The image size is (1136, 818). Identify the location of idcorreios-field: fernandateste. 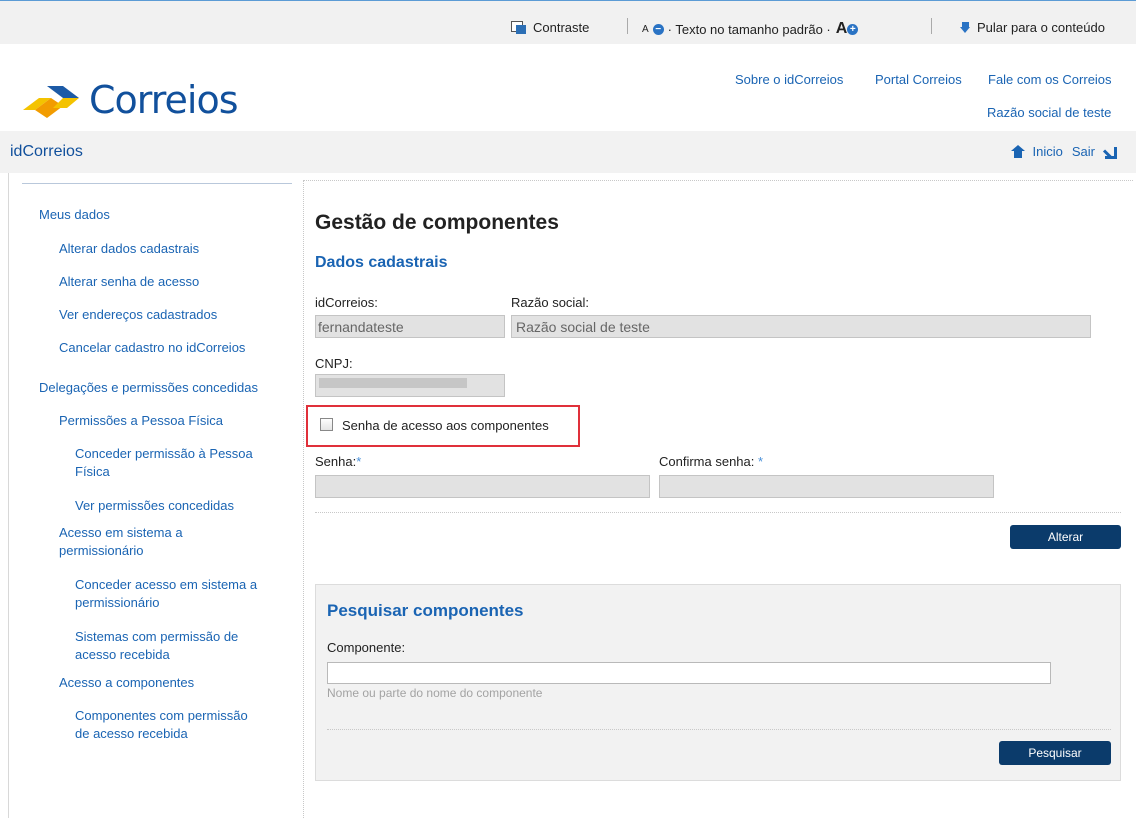
(410, 326).